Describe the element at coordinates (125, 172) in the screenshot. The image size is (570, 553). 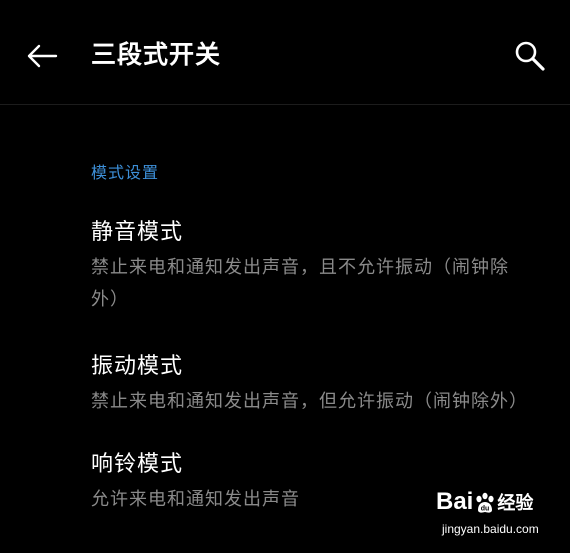
I see `section-header-mode-settings: 模式设置` at that location.